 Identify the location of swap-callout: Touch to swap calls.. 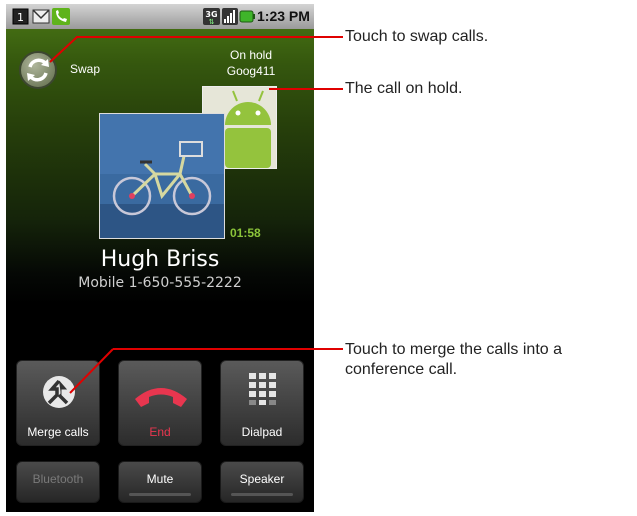
(417, 36).